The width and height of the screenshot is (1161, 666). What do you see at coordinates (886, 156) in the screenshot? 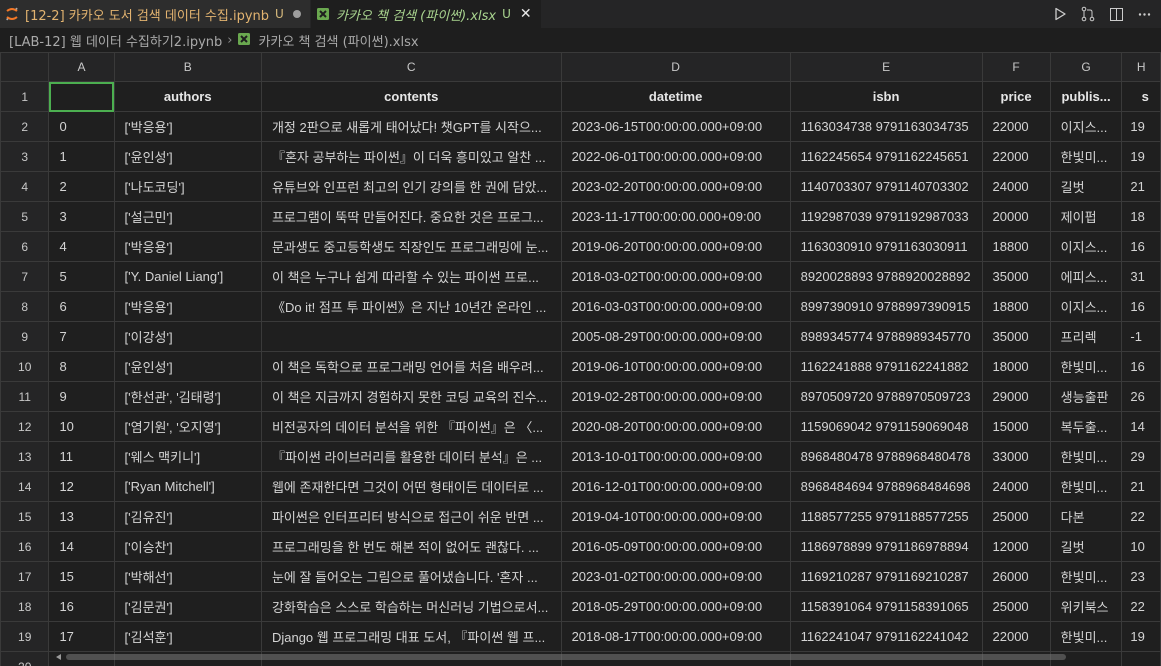
I see `isbn-cell: 1162245654 9791162245651` at bounding box center [886, 156].